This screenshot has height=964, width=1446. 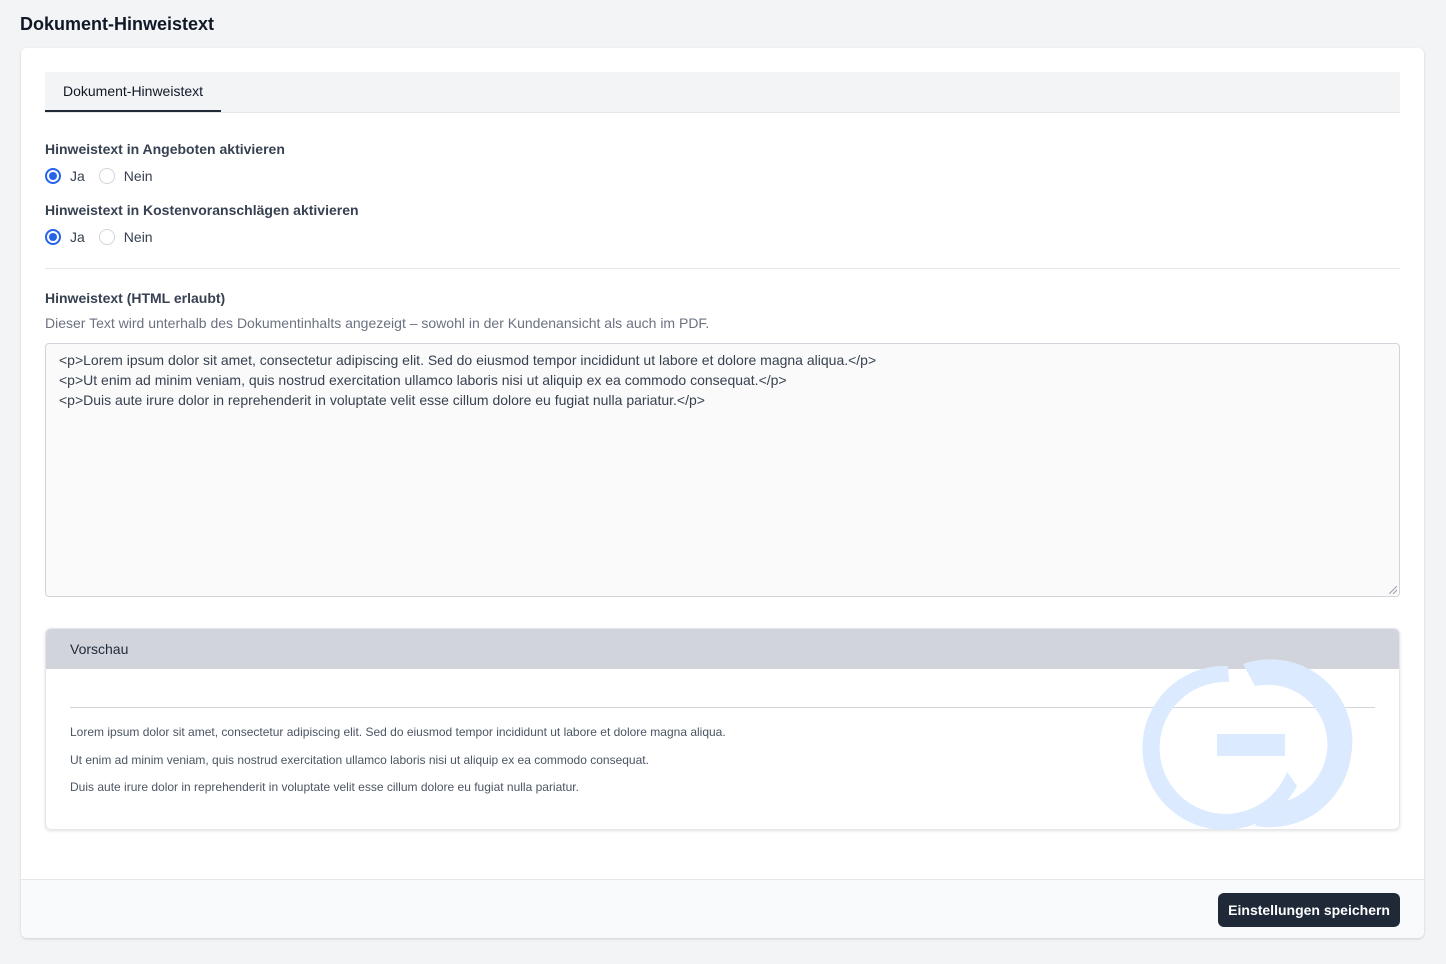 I want to click on estimates-radio-group: Ja Nein, so click(x=106, y=237).